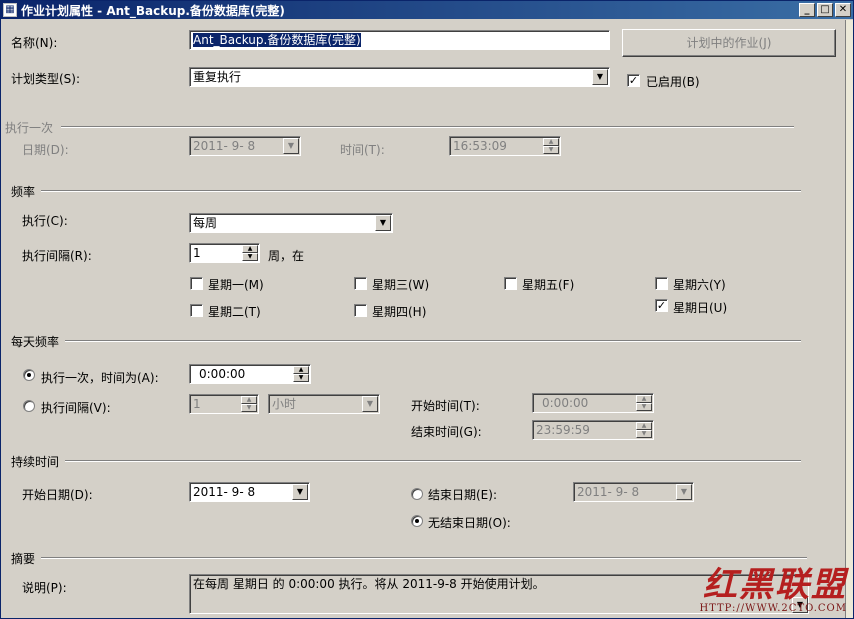 Image resolution: width=854 pixels, height=619 pixels. Describe the element at coordinates (729, 43) in the screenshot. I see `jobs-in-schedule-button: 计划中的作业(J)` at that location.